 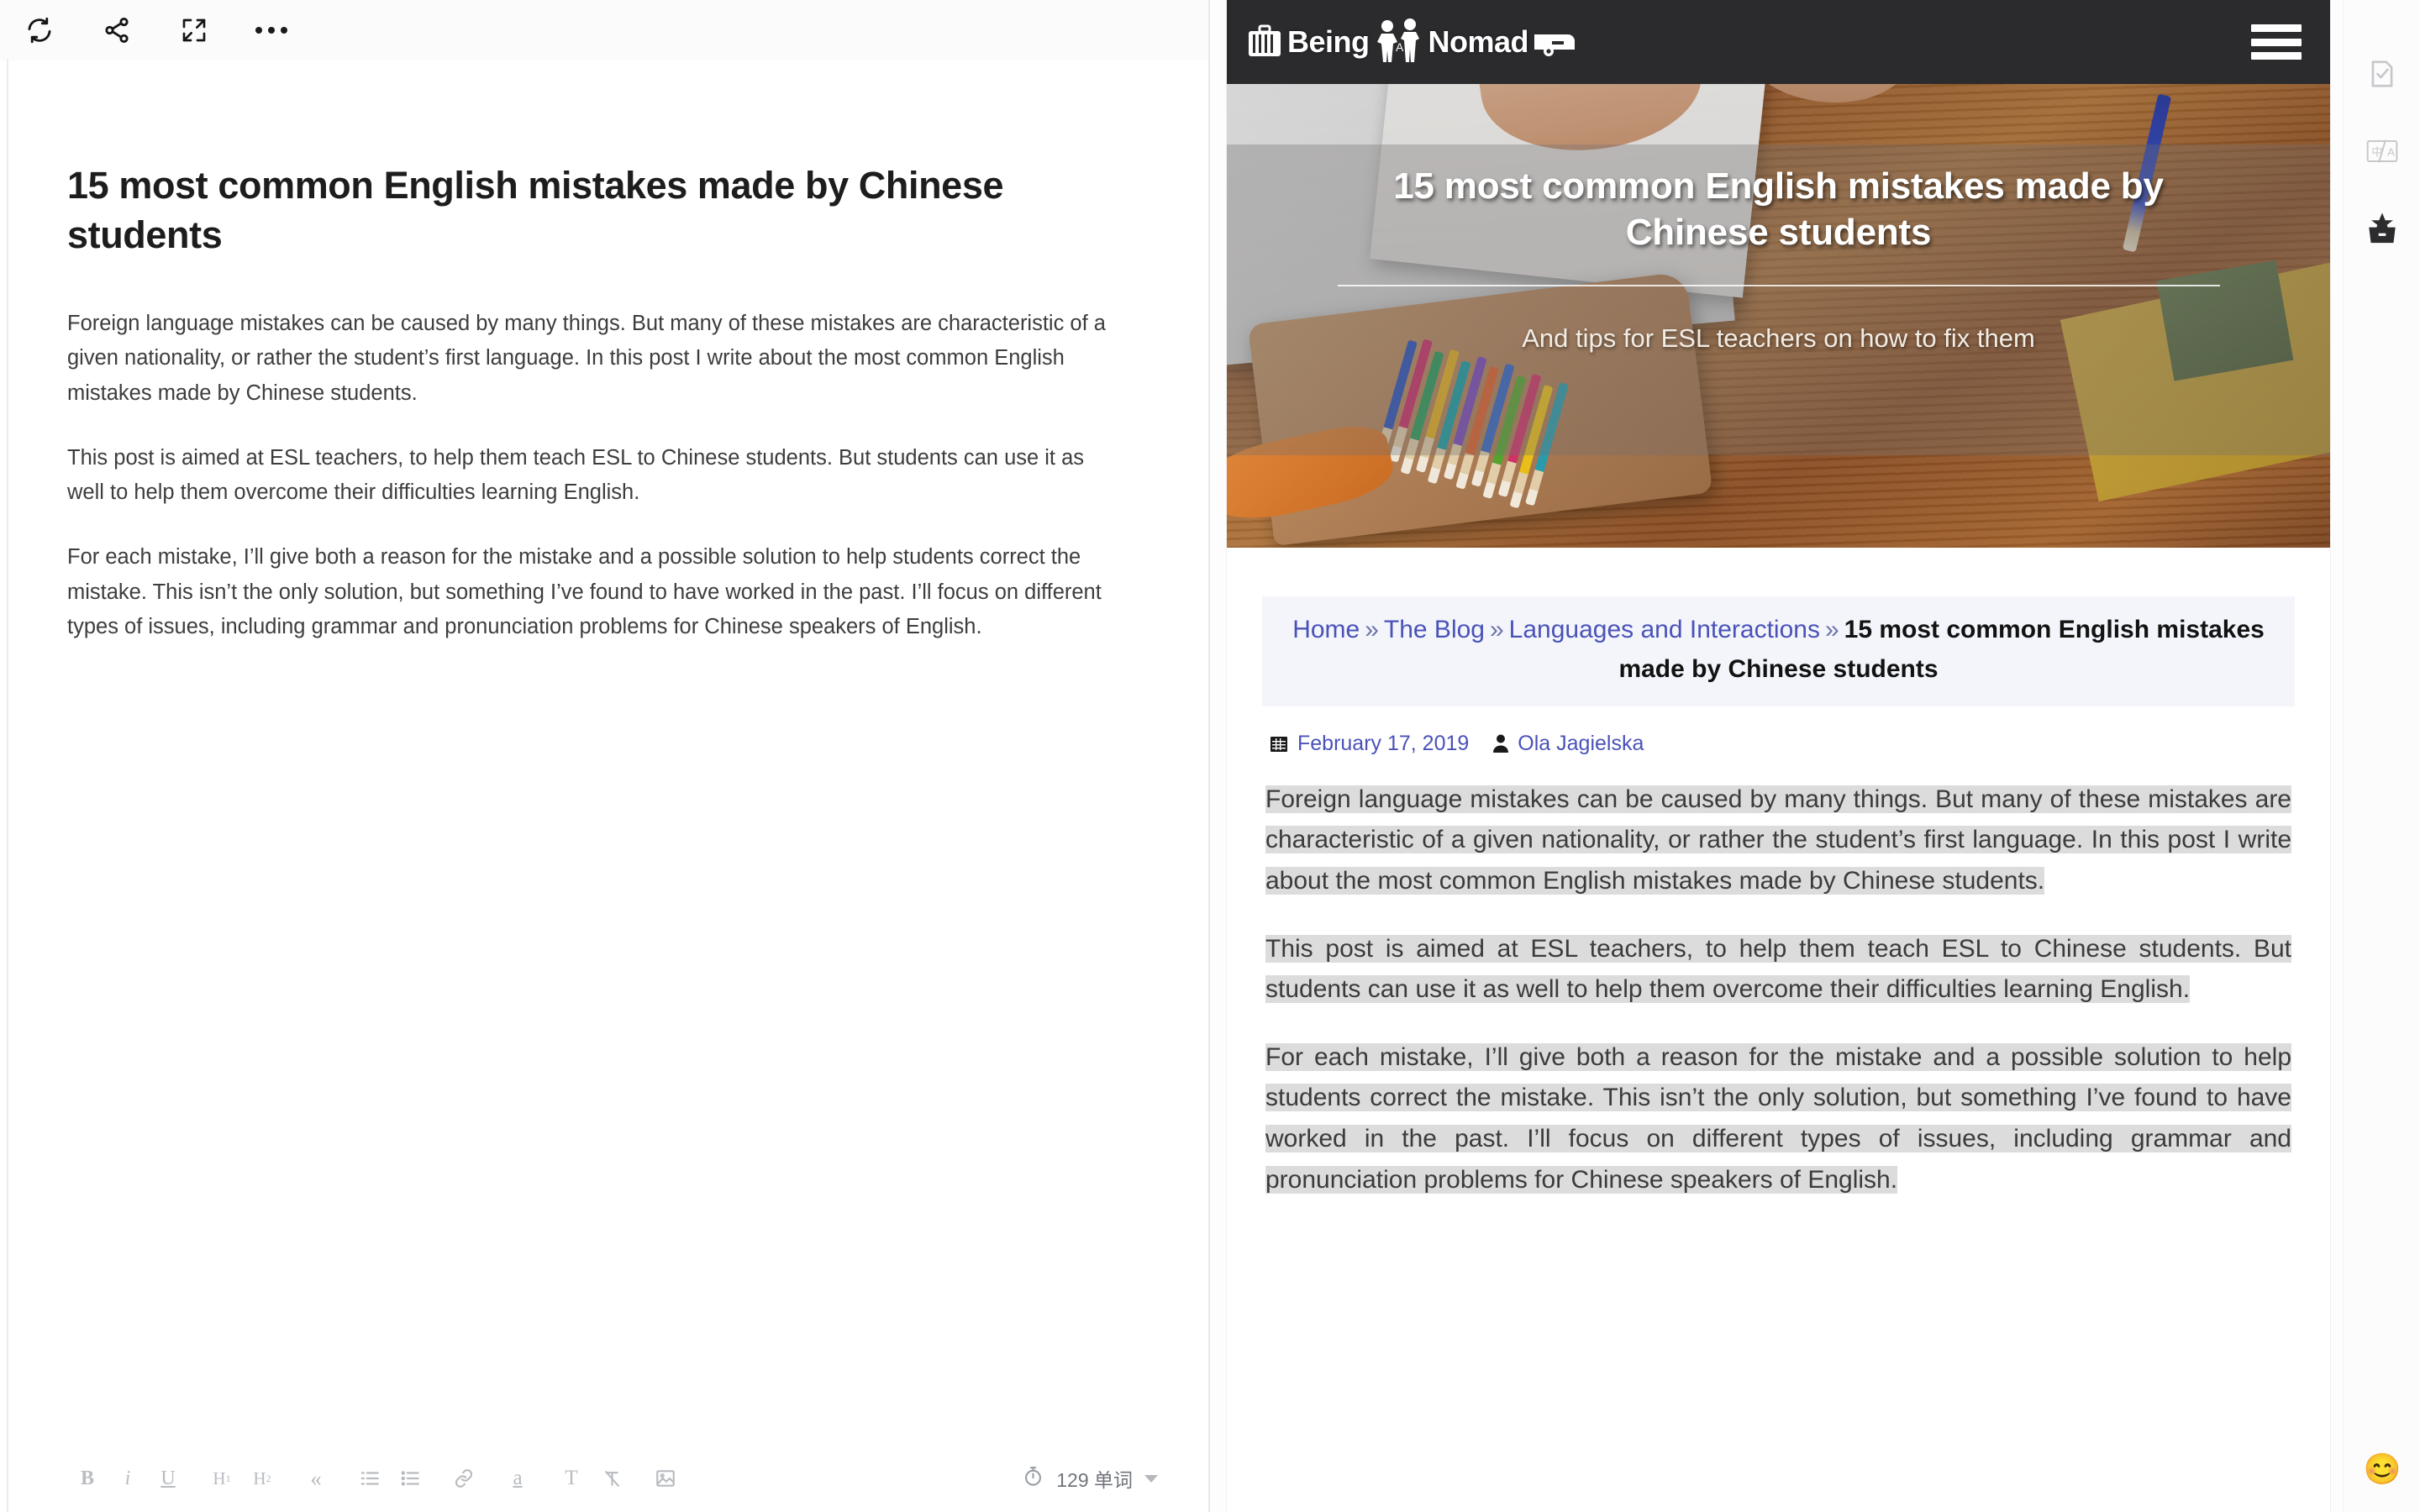 I want to click on post-author-label: Ola Jagielska, so click(x=1581, y=743).